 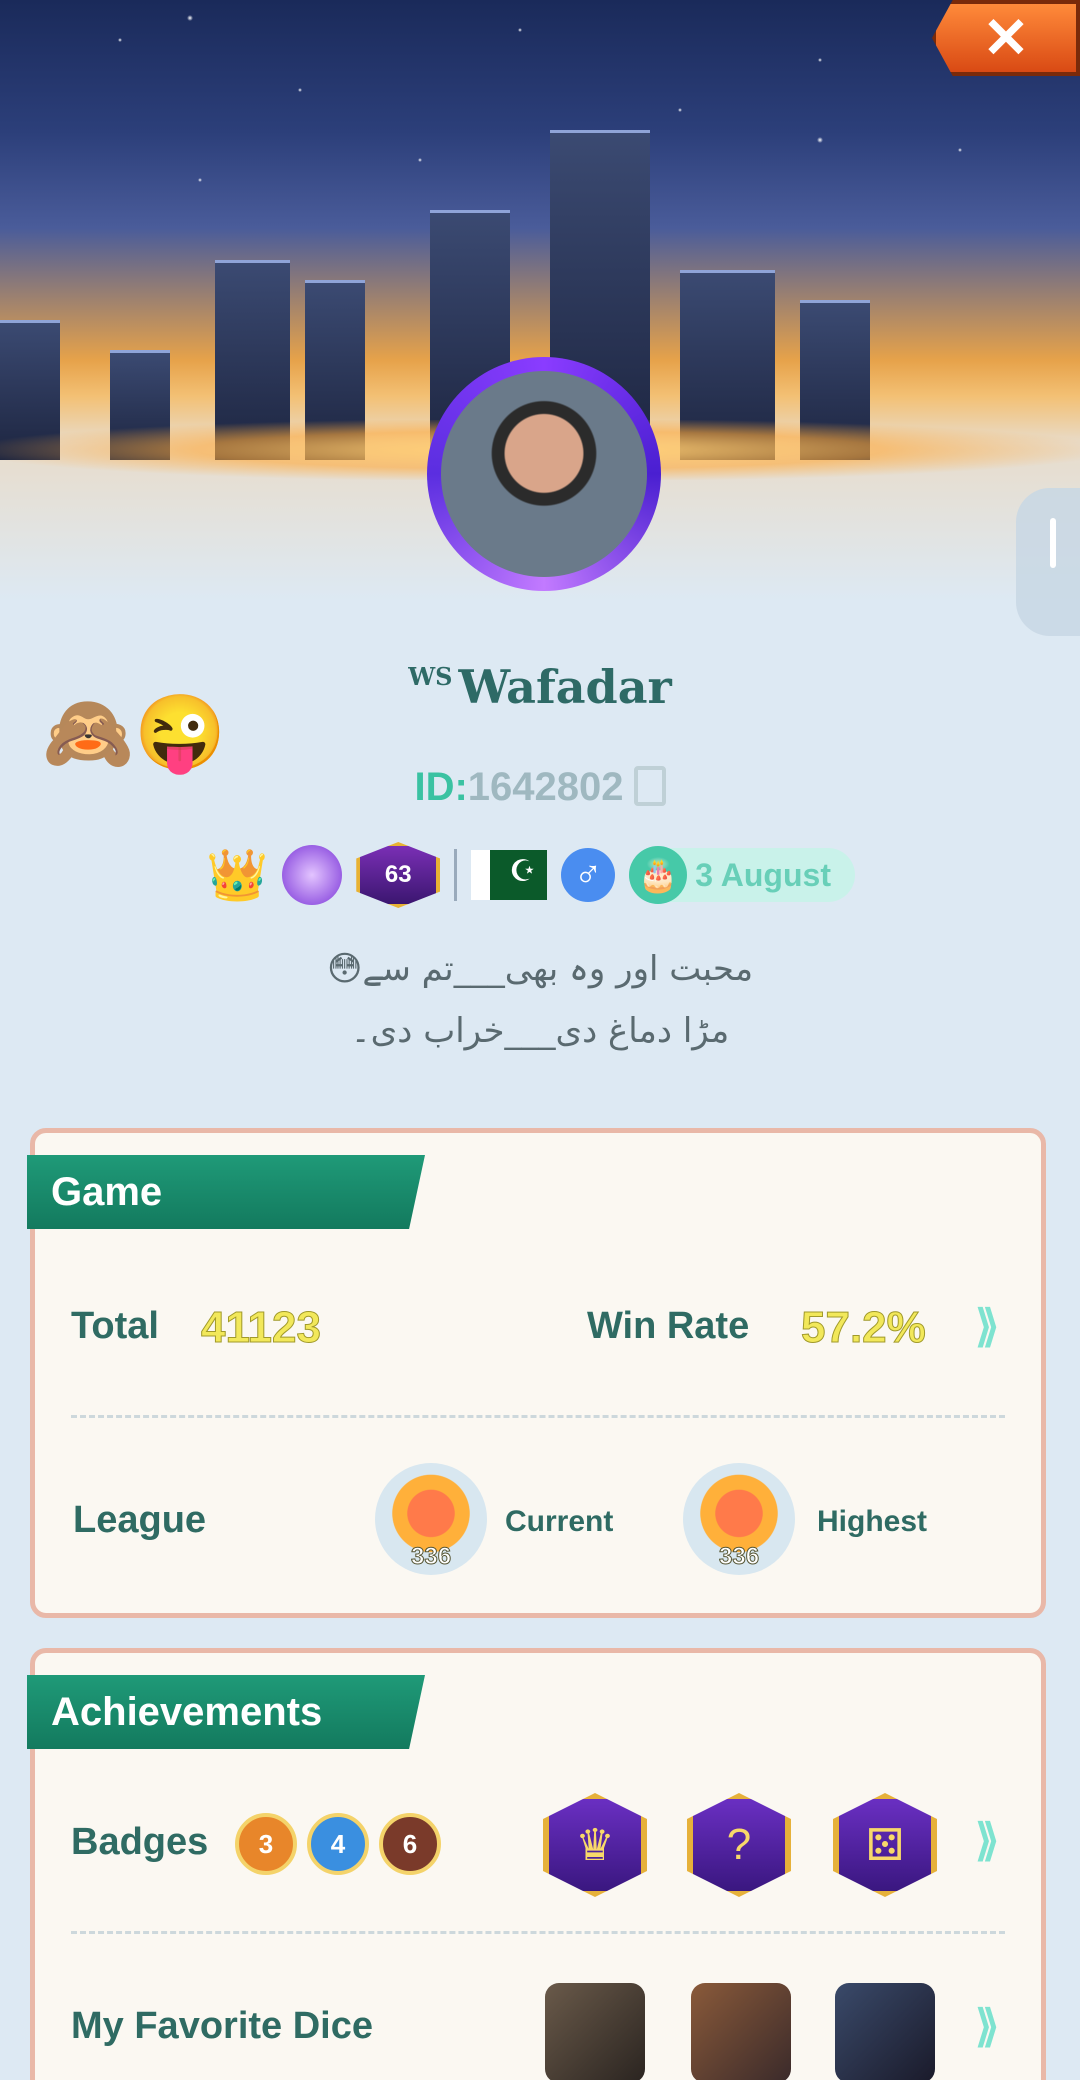 What do you see at coordinates (509, 875) in the screenshot?
I see `pakistan-flag-icon` at bounding box center [509, 875].